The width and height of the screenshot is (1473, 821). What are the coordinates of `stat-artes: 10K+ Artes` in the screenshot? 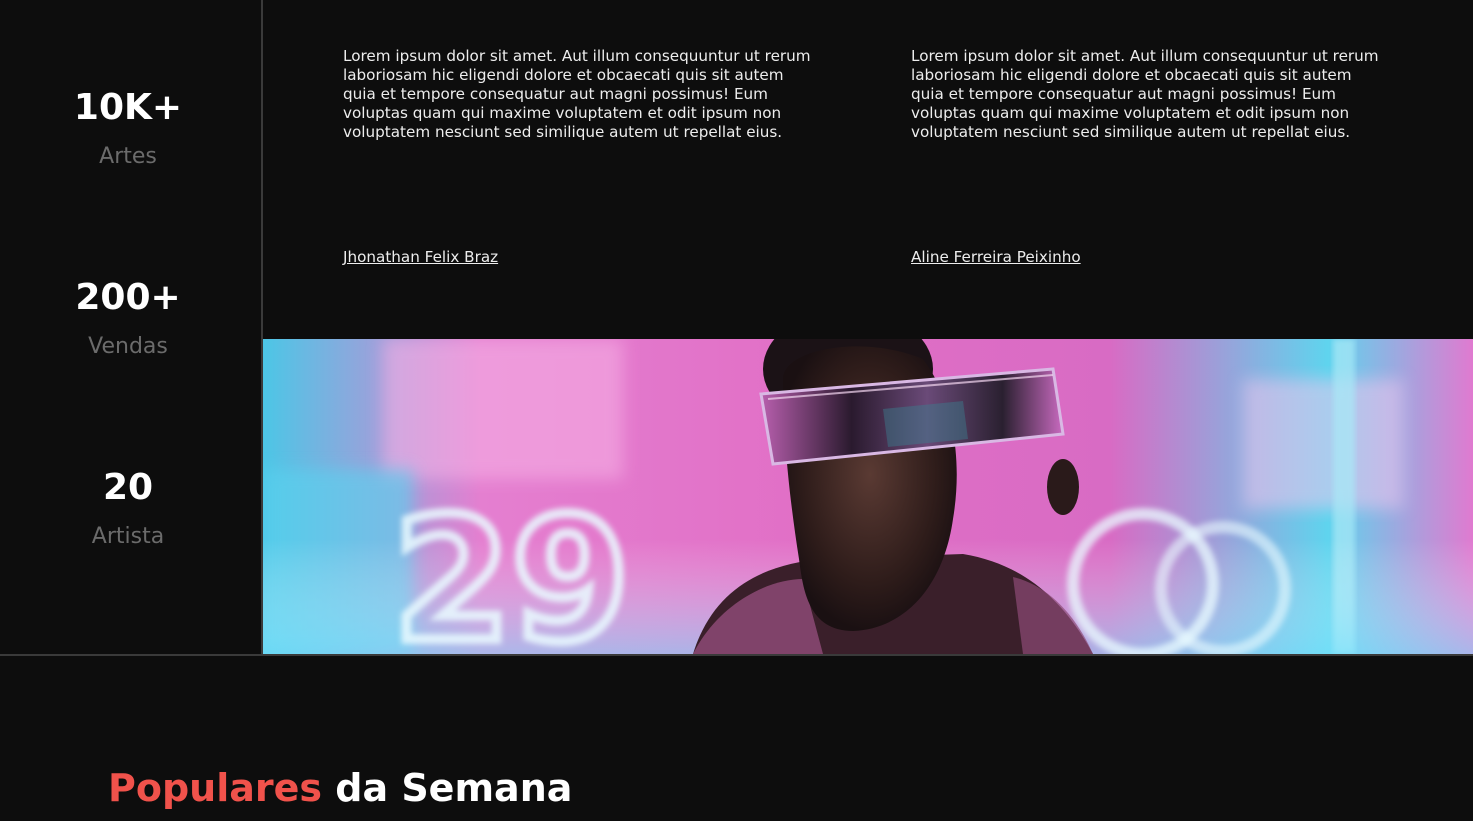 It's located at (128, 129).